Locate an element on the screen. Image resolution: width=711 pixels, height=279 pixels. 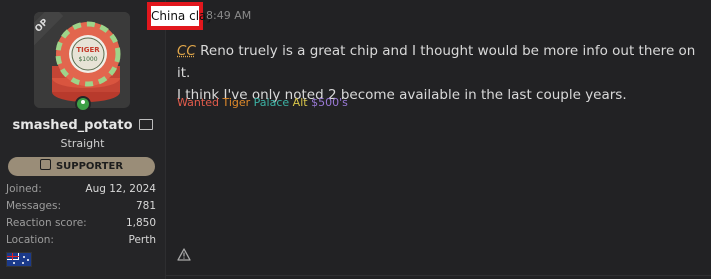
warning-report-icon is located at coordinates (184, 254).